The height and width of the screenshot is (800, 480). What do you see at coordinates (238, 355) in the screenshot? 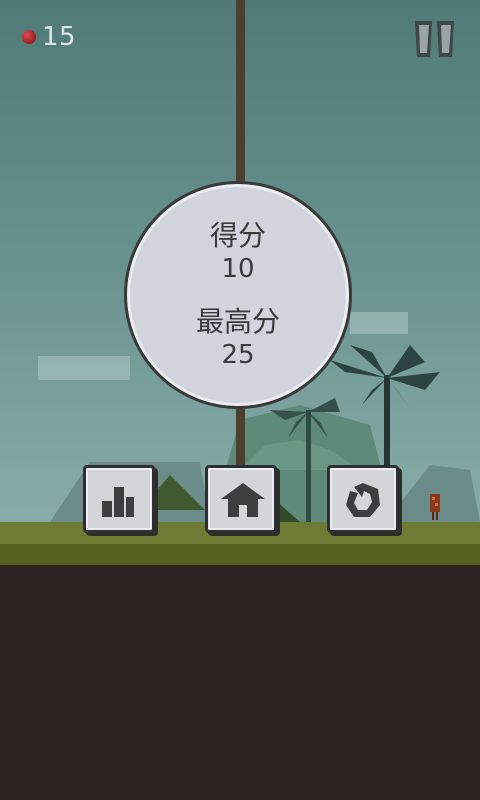
I see `best-score-value: 25` at bounding box center [238, 355].